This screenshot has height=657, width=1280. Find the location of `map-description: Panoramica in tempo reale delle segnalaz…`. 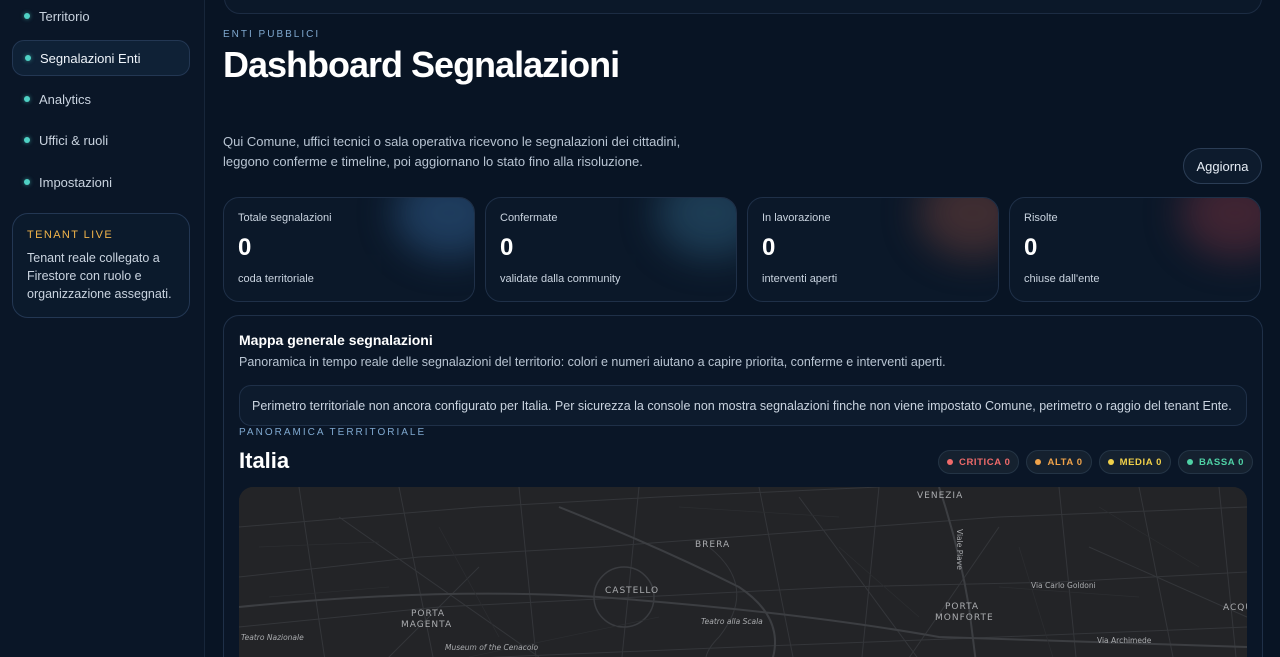

map-description: Panoramica in tempo reale delle segnalaz… is located at coordinates (592, 362).